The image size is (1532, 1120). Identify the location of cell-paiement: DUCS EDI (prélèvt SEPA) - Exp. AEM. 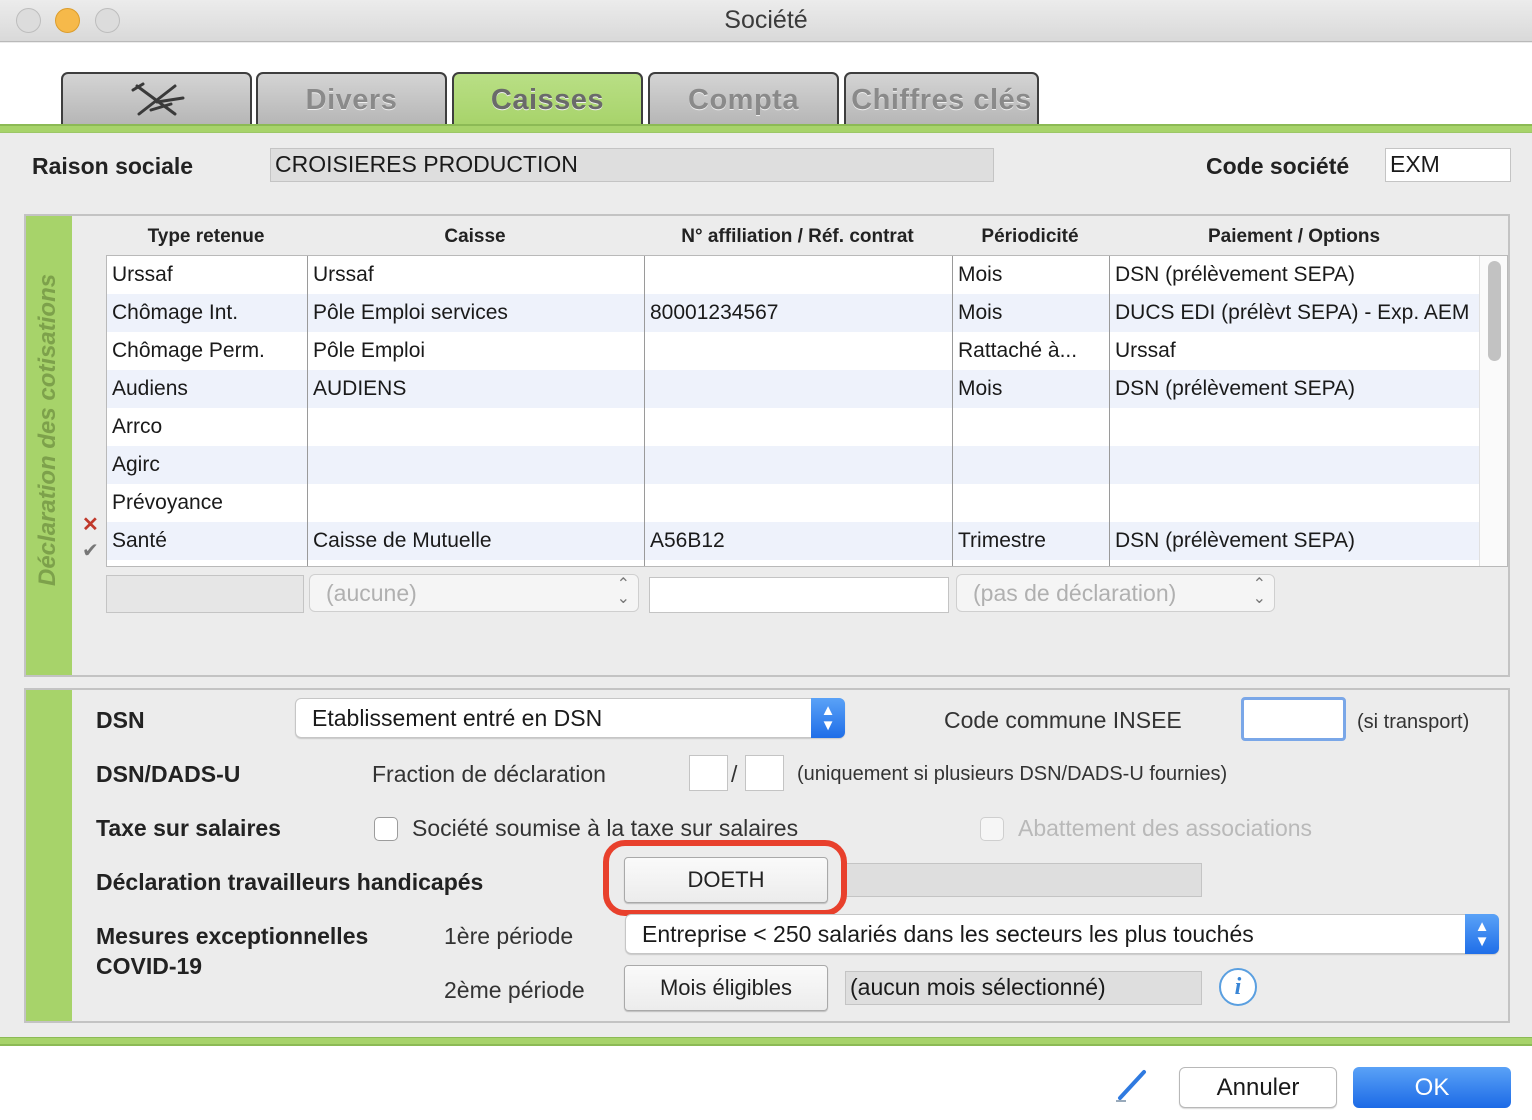
(1292, 312).